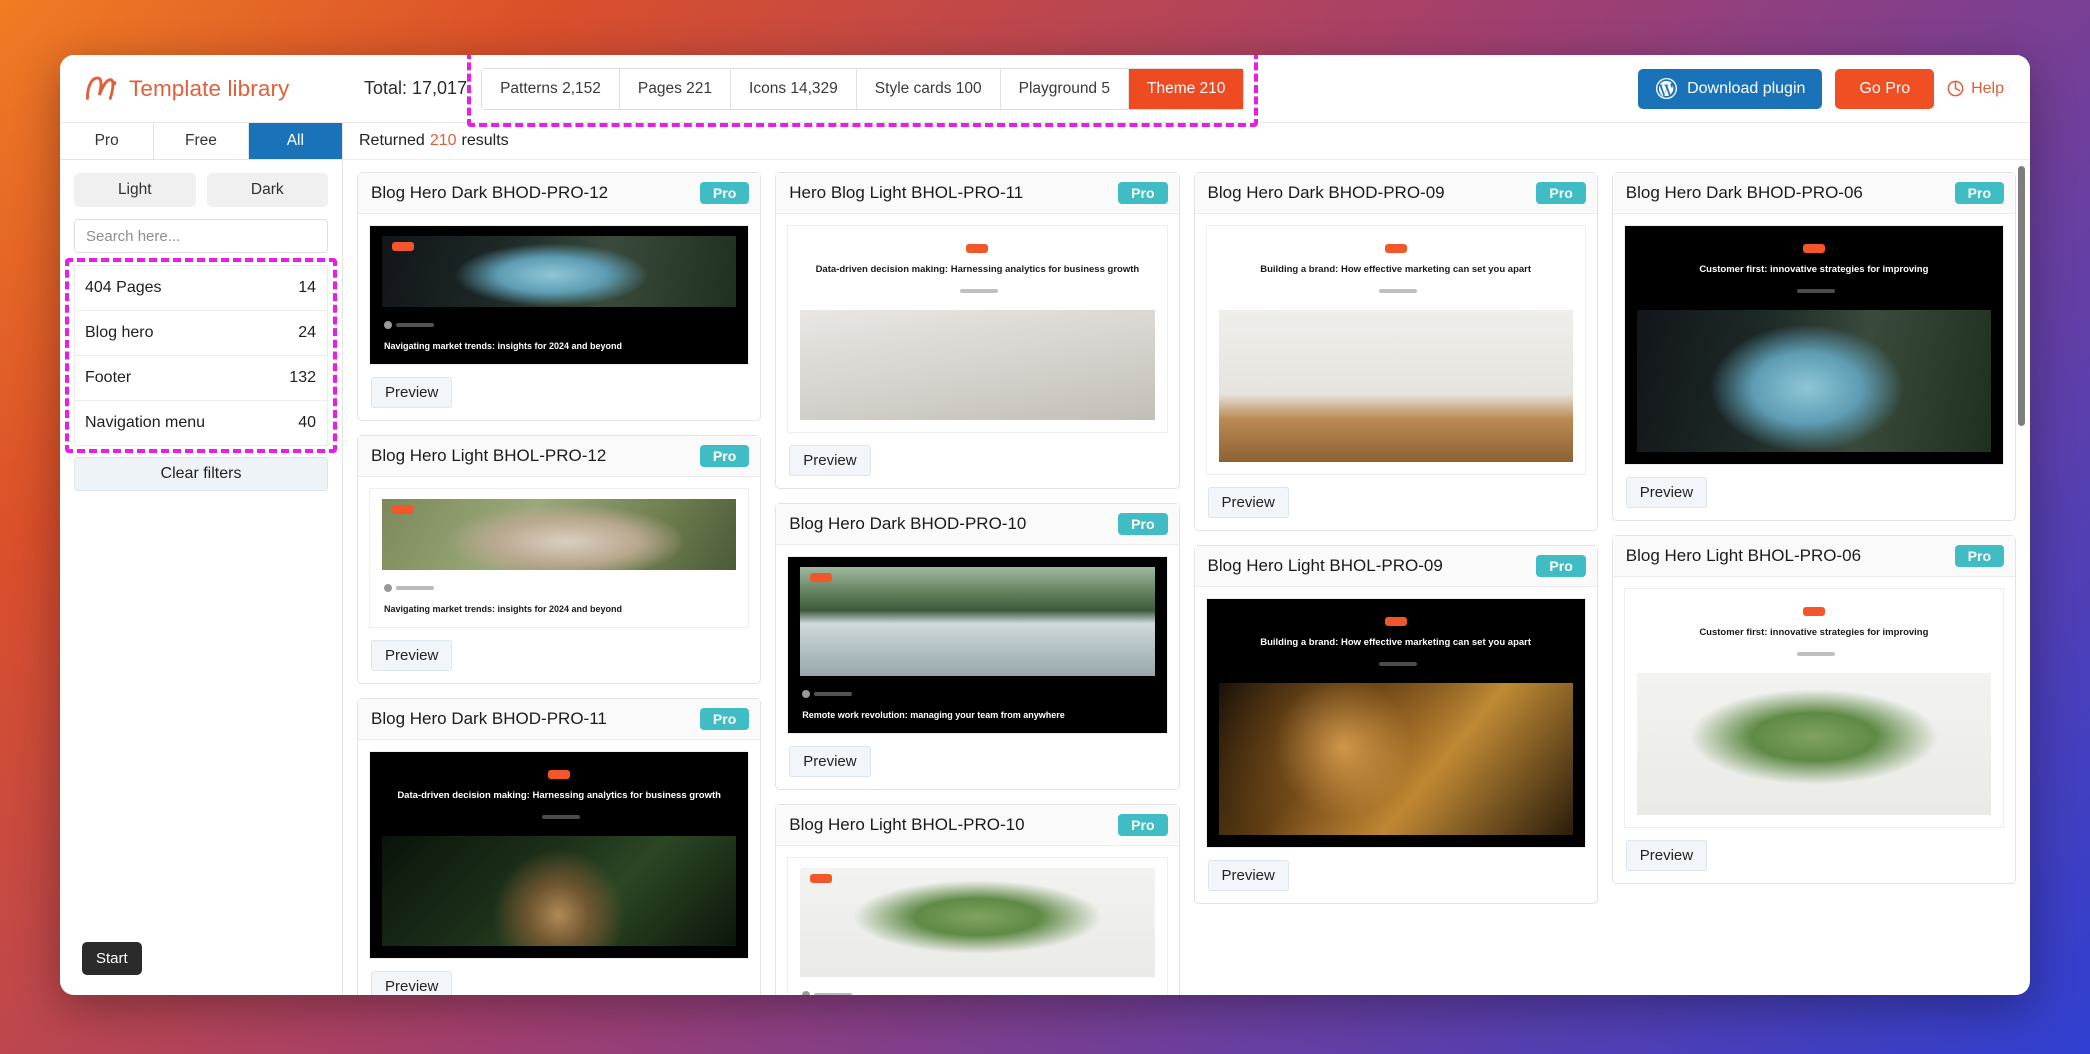 The image size is (2090, 1054). I want to click on theme-pill-light: Light, so click(135, 190).